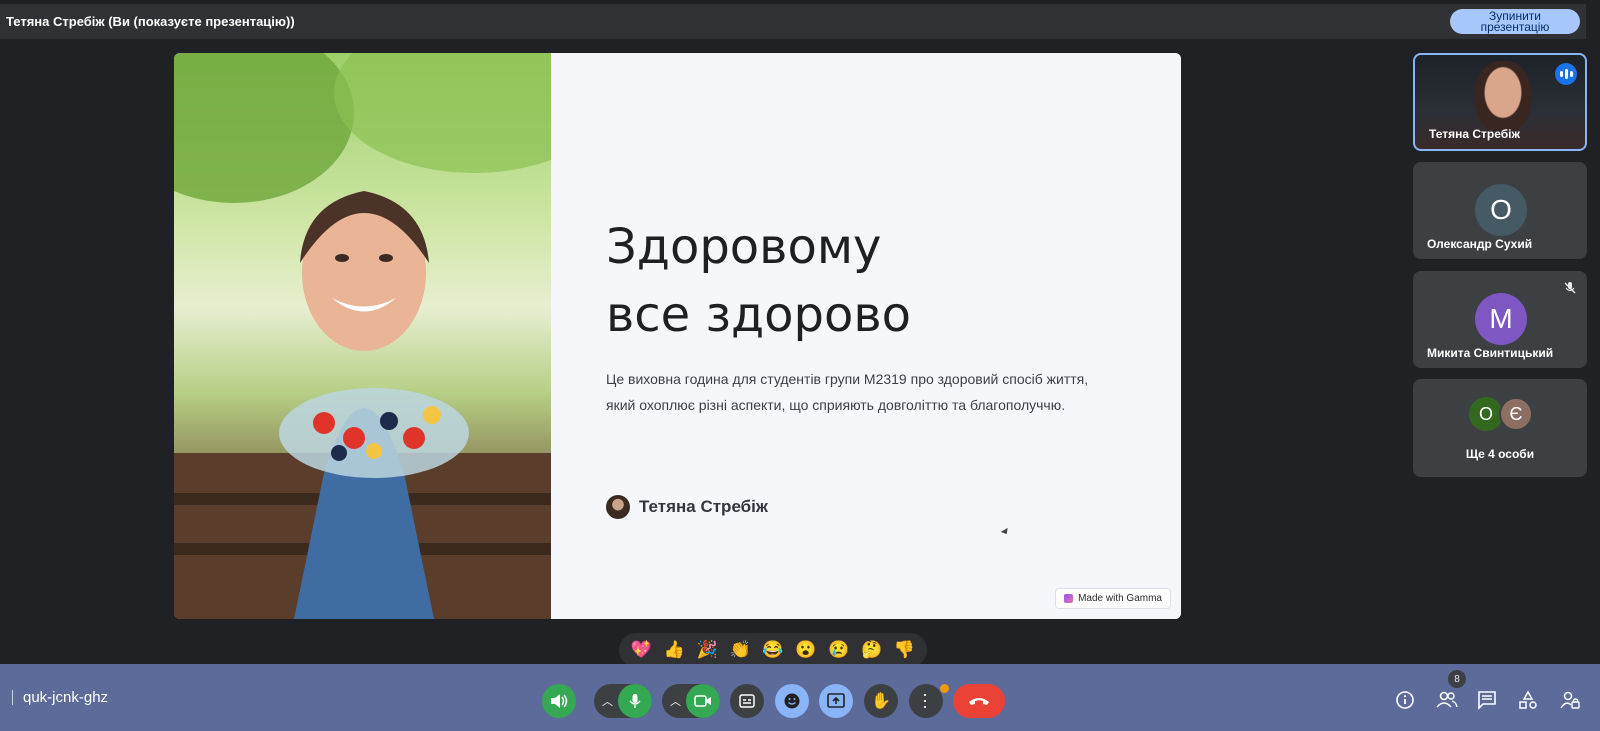  What do you see at coordinates (66, 697) in the screenshot?
I see `meeting-code-label: quk-jcnk-ghz` at bounding box center [66, 697].